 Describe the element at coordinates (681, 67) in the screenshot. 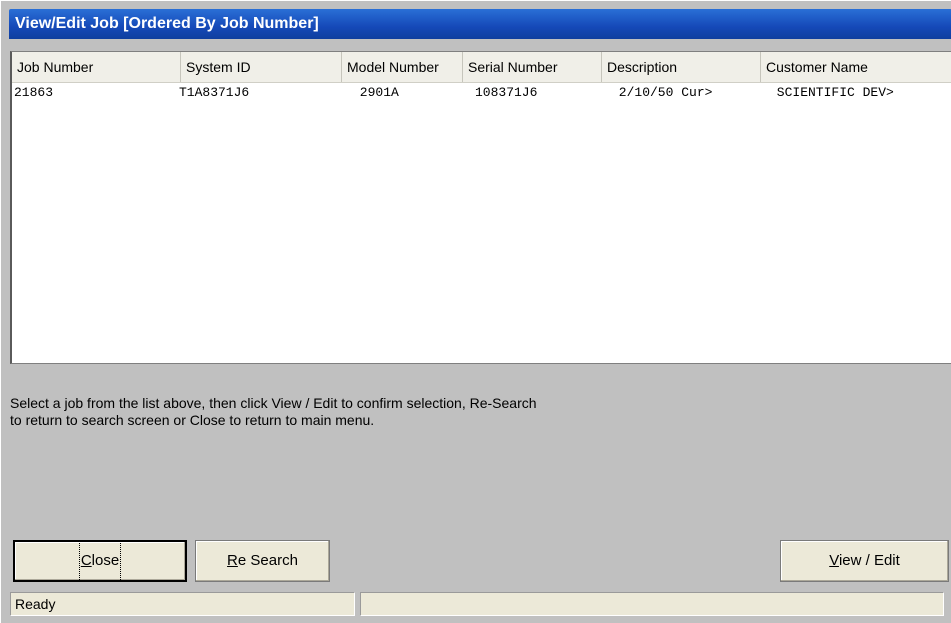

I see `column-header-description: Description` at that location.